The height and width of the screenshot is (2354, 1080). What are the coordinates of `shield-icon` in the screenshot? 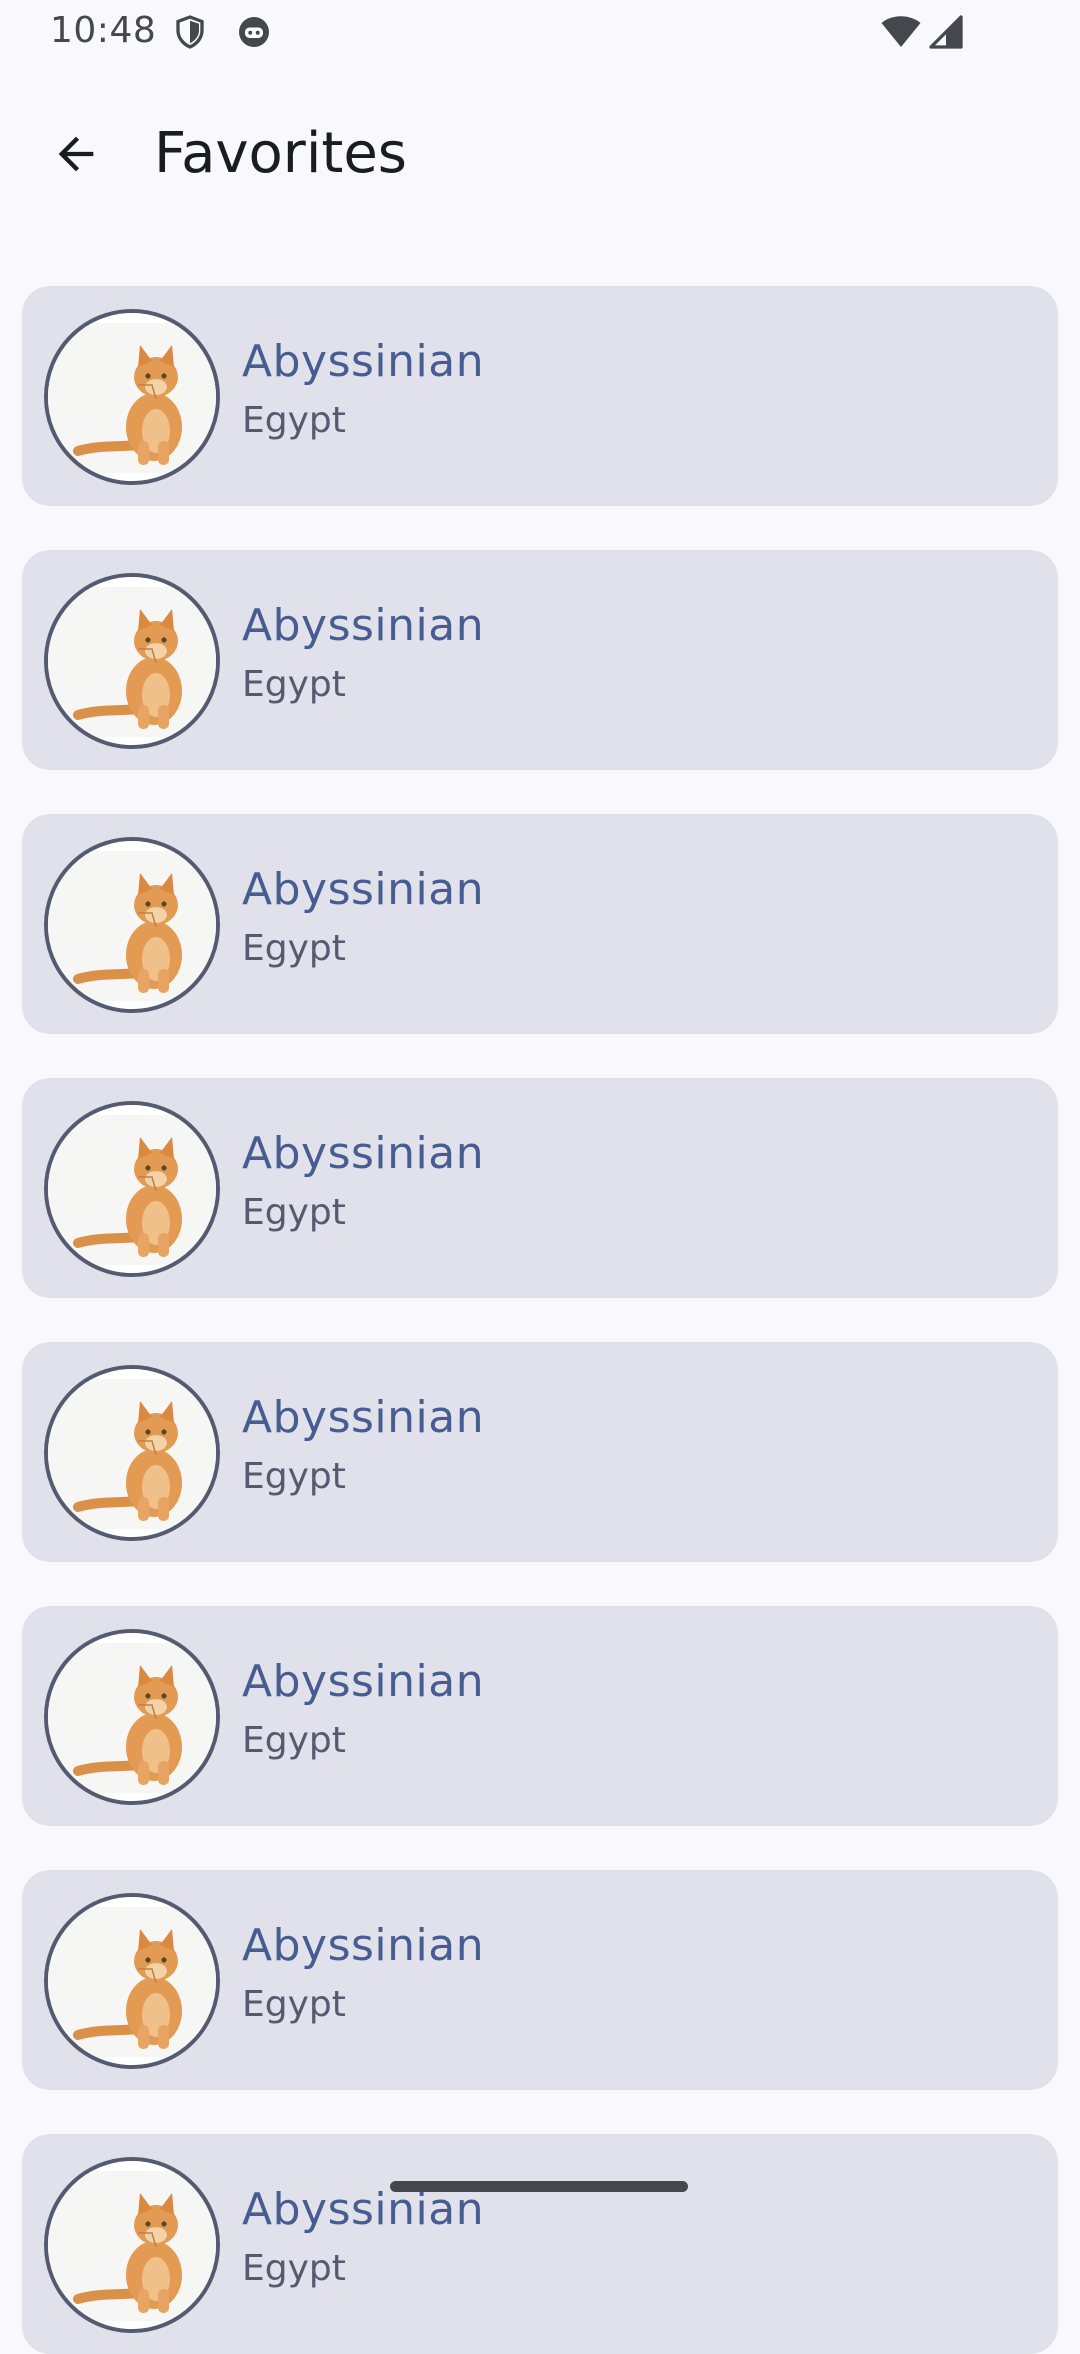 It's located at (190, 32).